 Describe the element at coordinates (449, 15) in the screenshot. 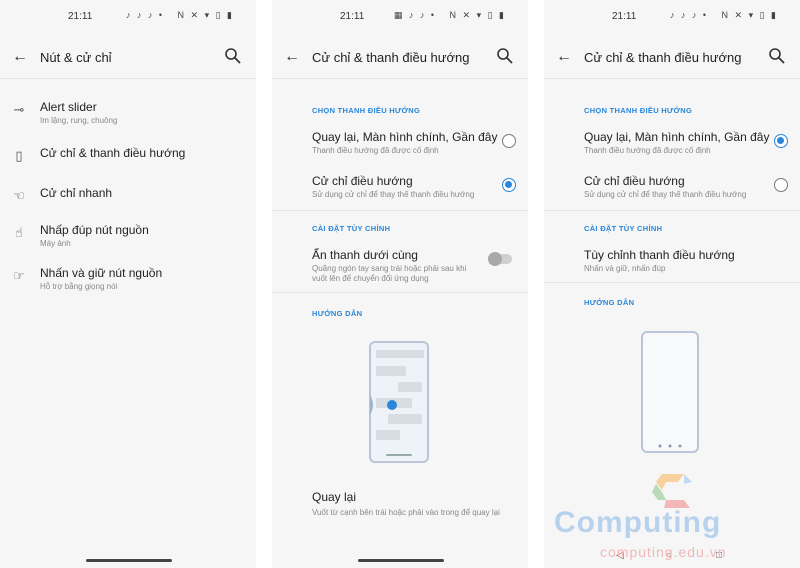

I see `status-icons: ▦ ♪ ♪ • N ✕ ▾ ▯ ▮` at that location.